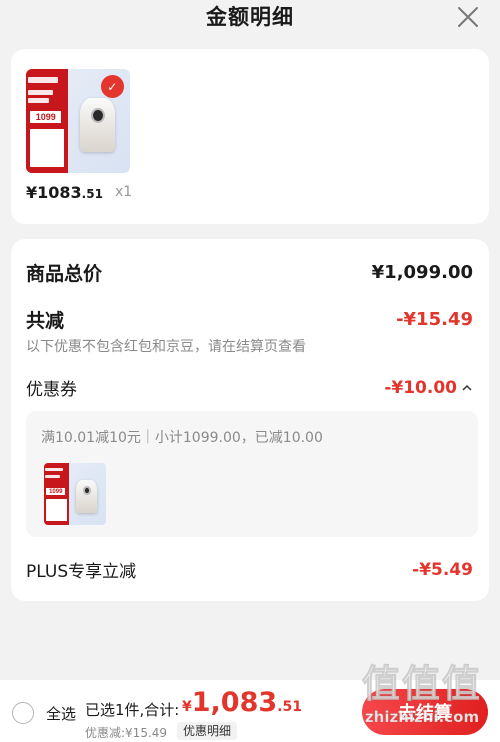 The height and width of the screenshot is (742, 500). Describe the element at coordinates (81, 572) in the screenshot. I see `plus-discount-label: PLUS专享立减` at that location.